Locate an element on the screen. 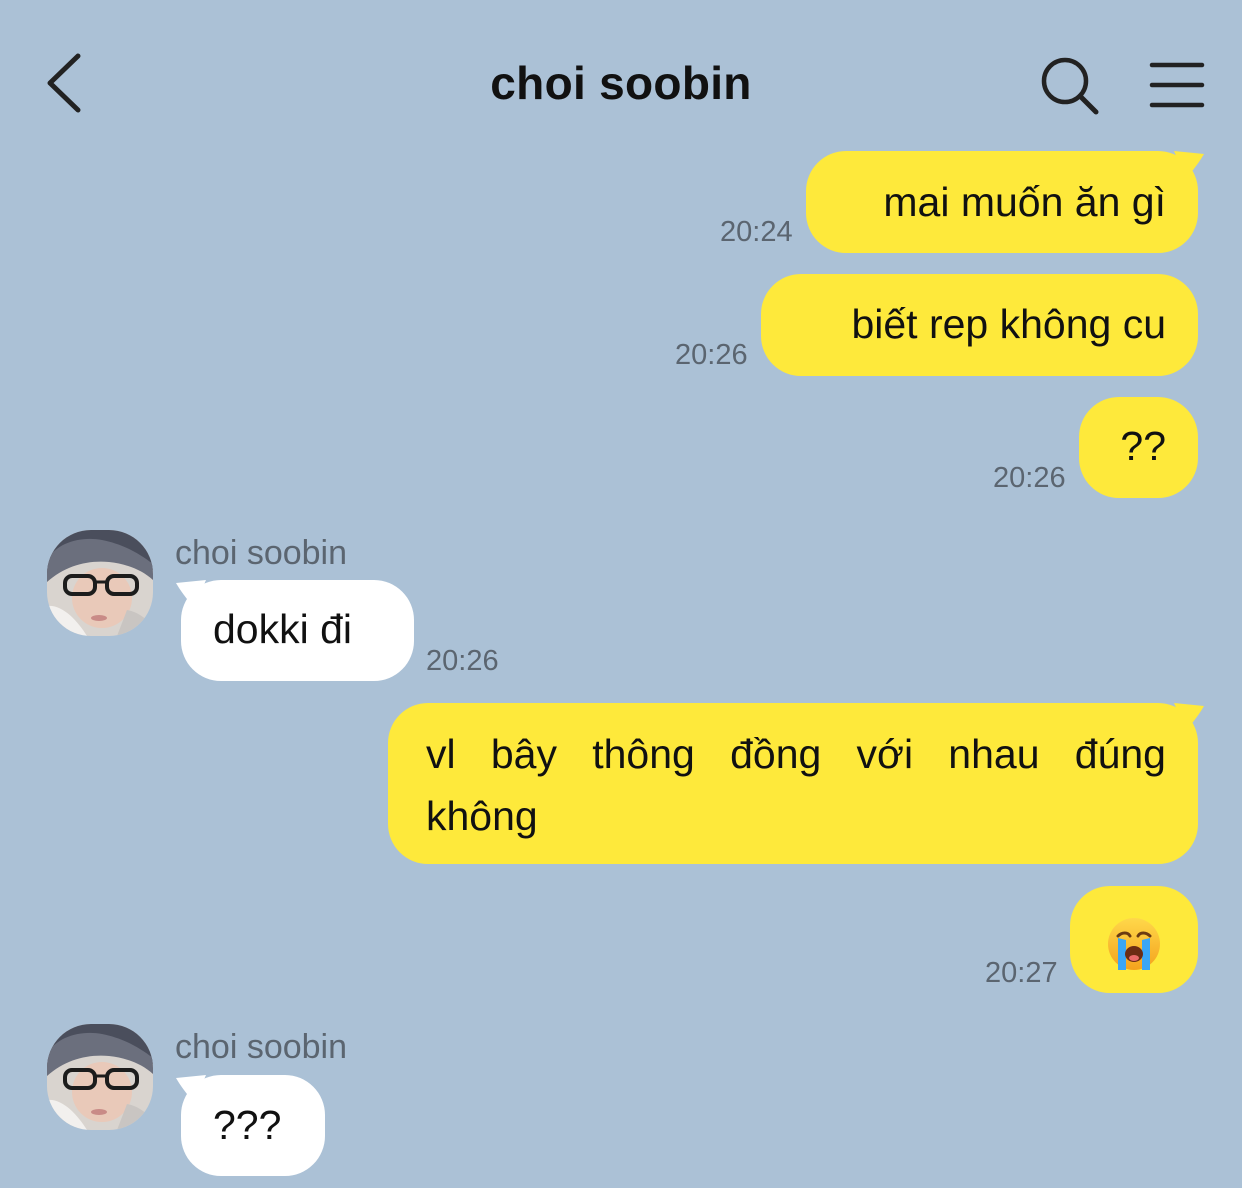  outgoing-message-bubble: biết rep không cu is located at coordinates (979, 325).